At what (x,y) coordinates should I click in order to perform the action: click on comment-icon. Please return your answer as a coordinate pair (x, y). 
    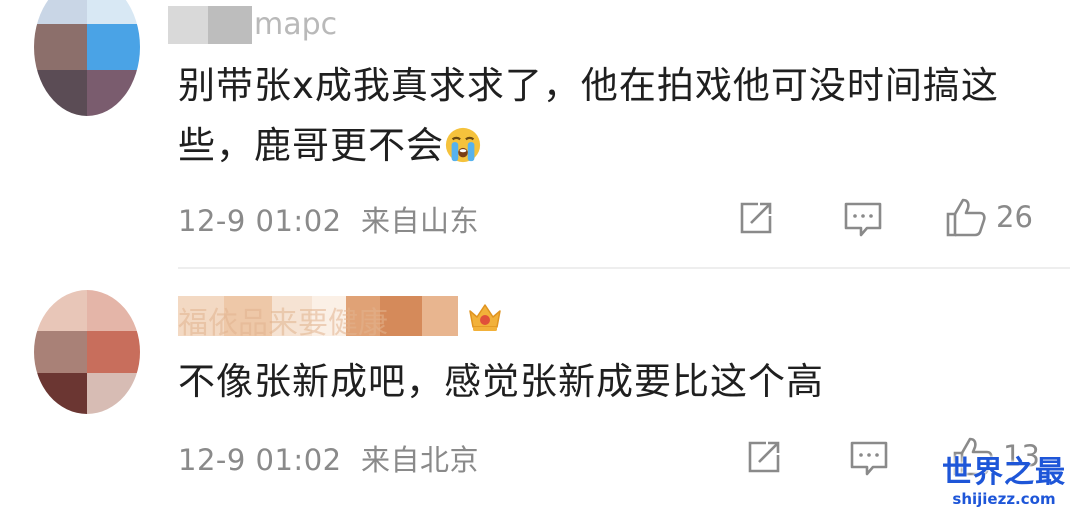
    Looking at the image, I should click on (869, 458).